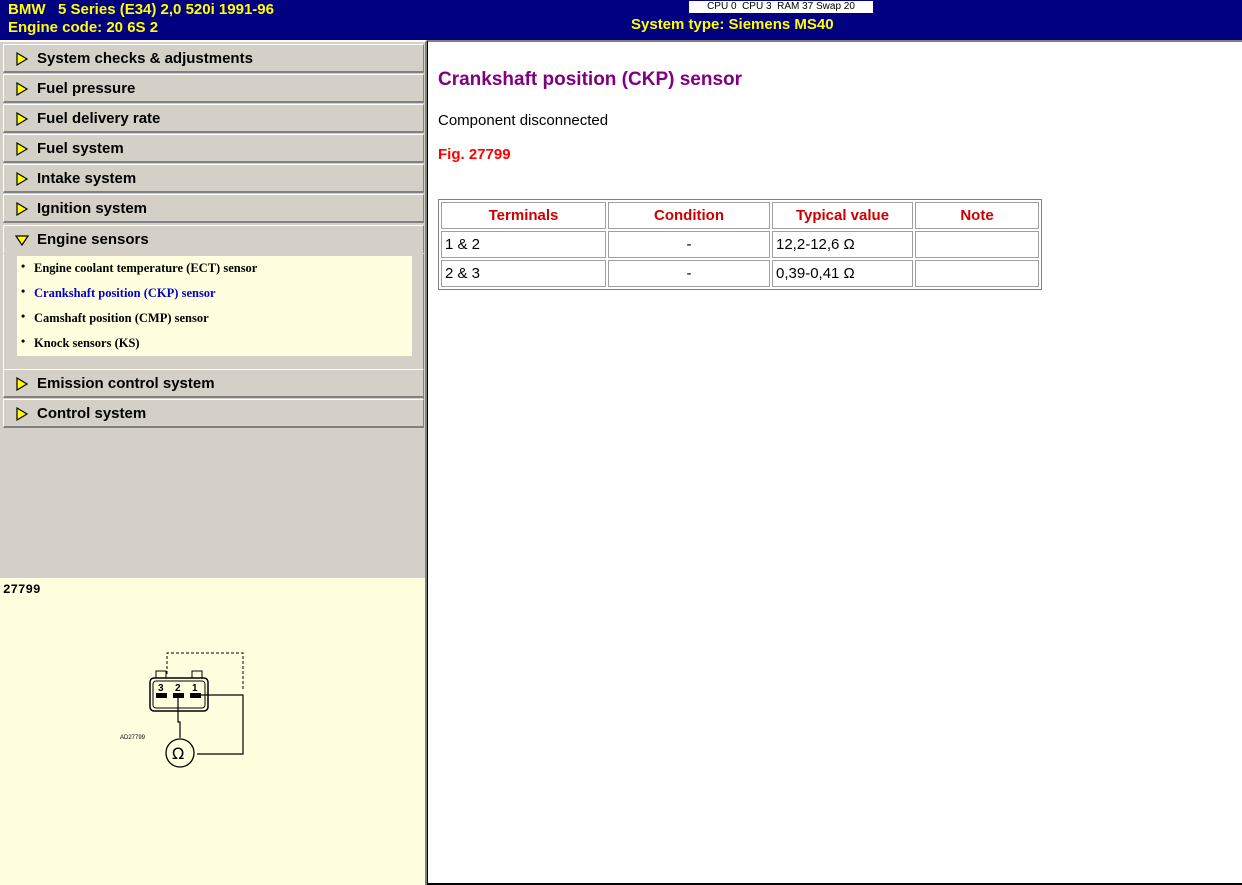 This screenshot has width=1242, height=885. Describe the element at coordinates (213, 148) in the screenshot. I see `nav-item-fuel-system: Fuel system` at that location.